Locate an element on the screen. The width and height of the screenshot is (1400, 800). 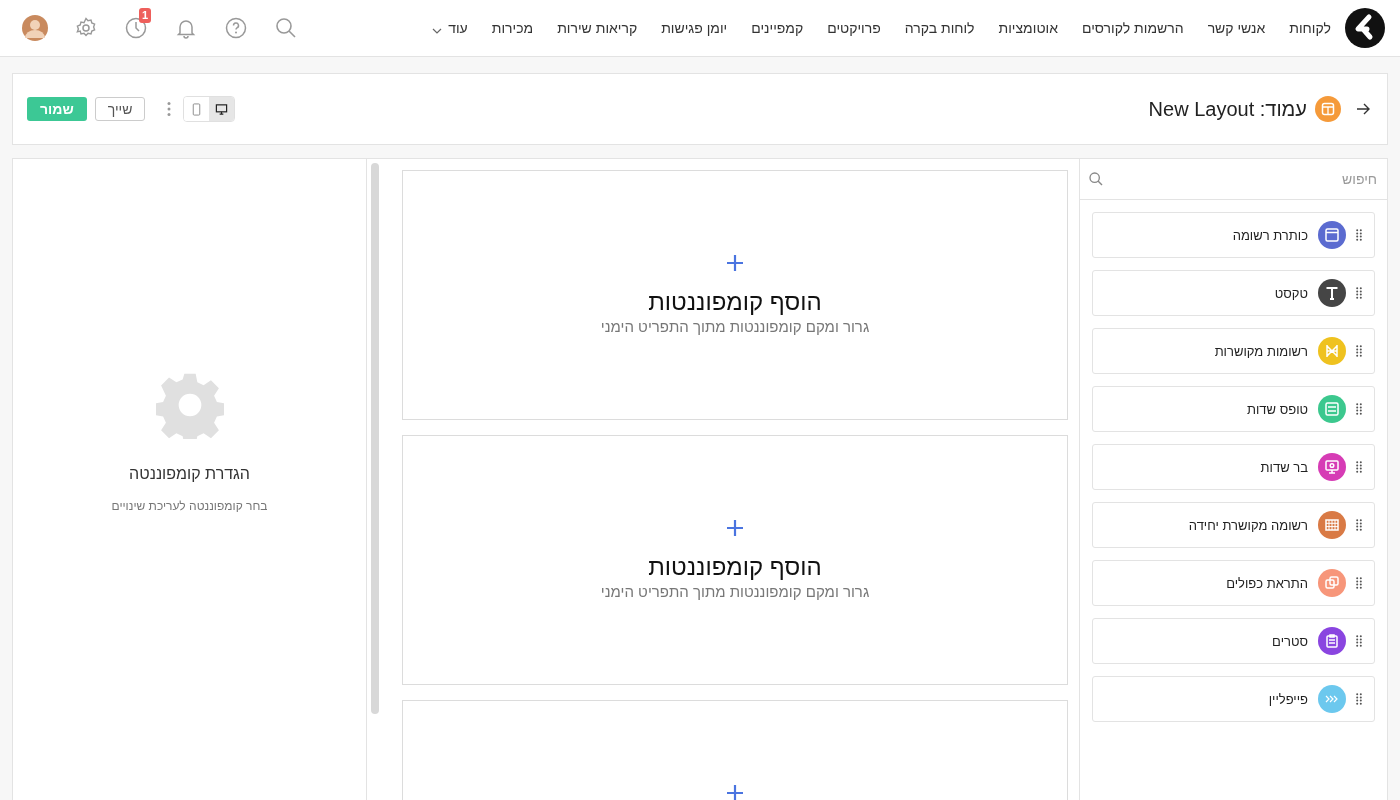
component-item: רשומה מקושרת יחידה is located at coordinates (1233, 525).